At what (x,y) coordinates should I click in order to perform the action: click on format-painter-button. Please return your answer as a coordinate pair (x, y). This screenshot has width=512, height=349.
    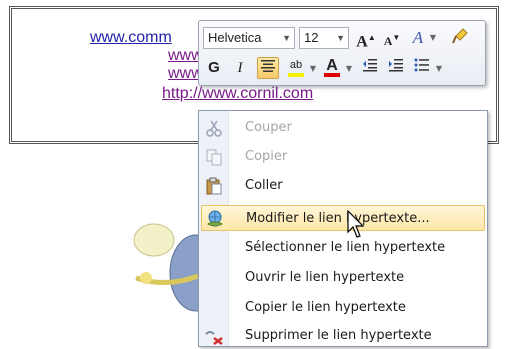
    Looking at the image, I should click on (460, 38).